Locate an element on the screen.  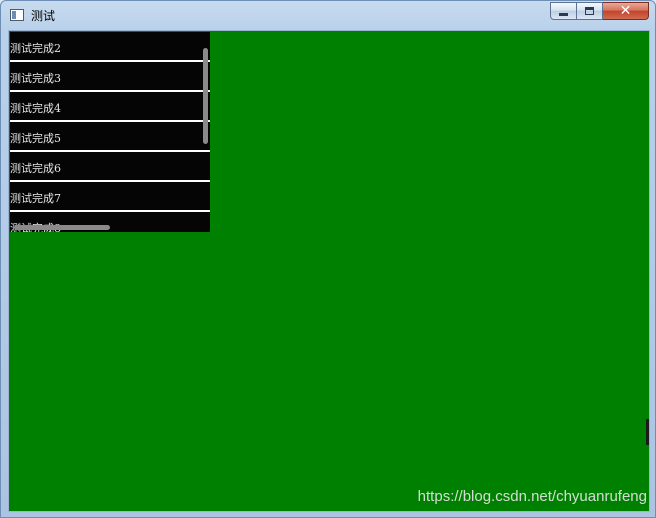
app-window-icon is located at coordinates (17, 15).